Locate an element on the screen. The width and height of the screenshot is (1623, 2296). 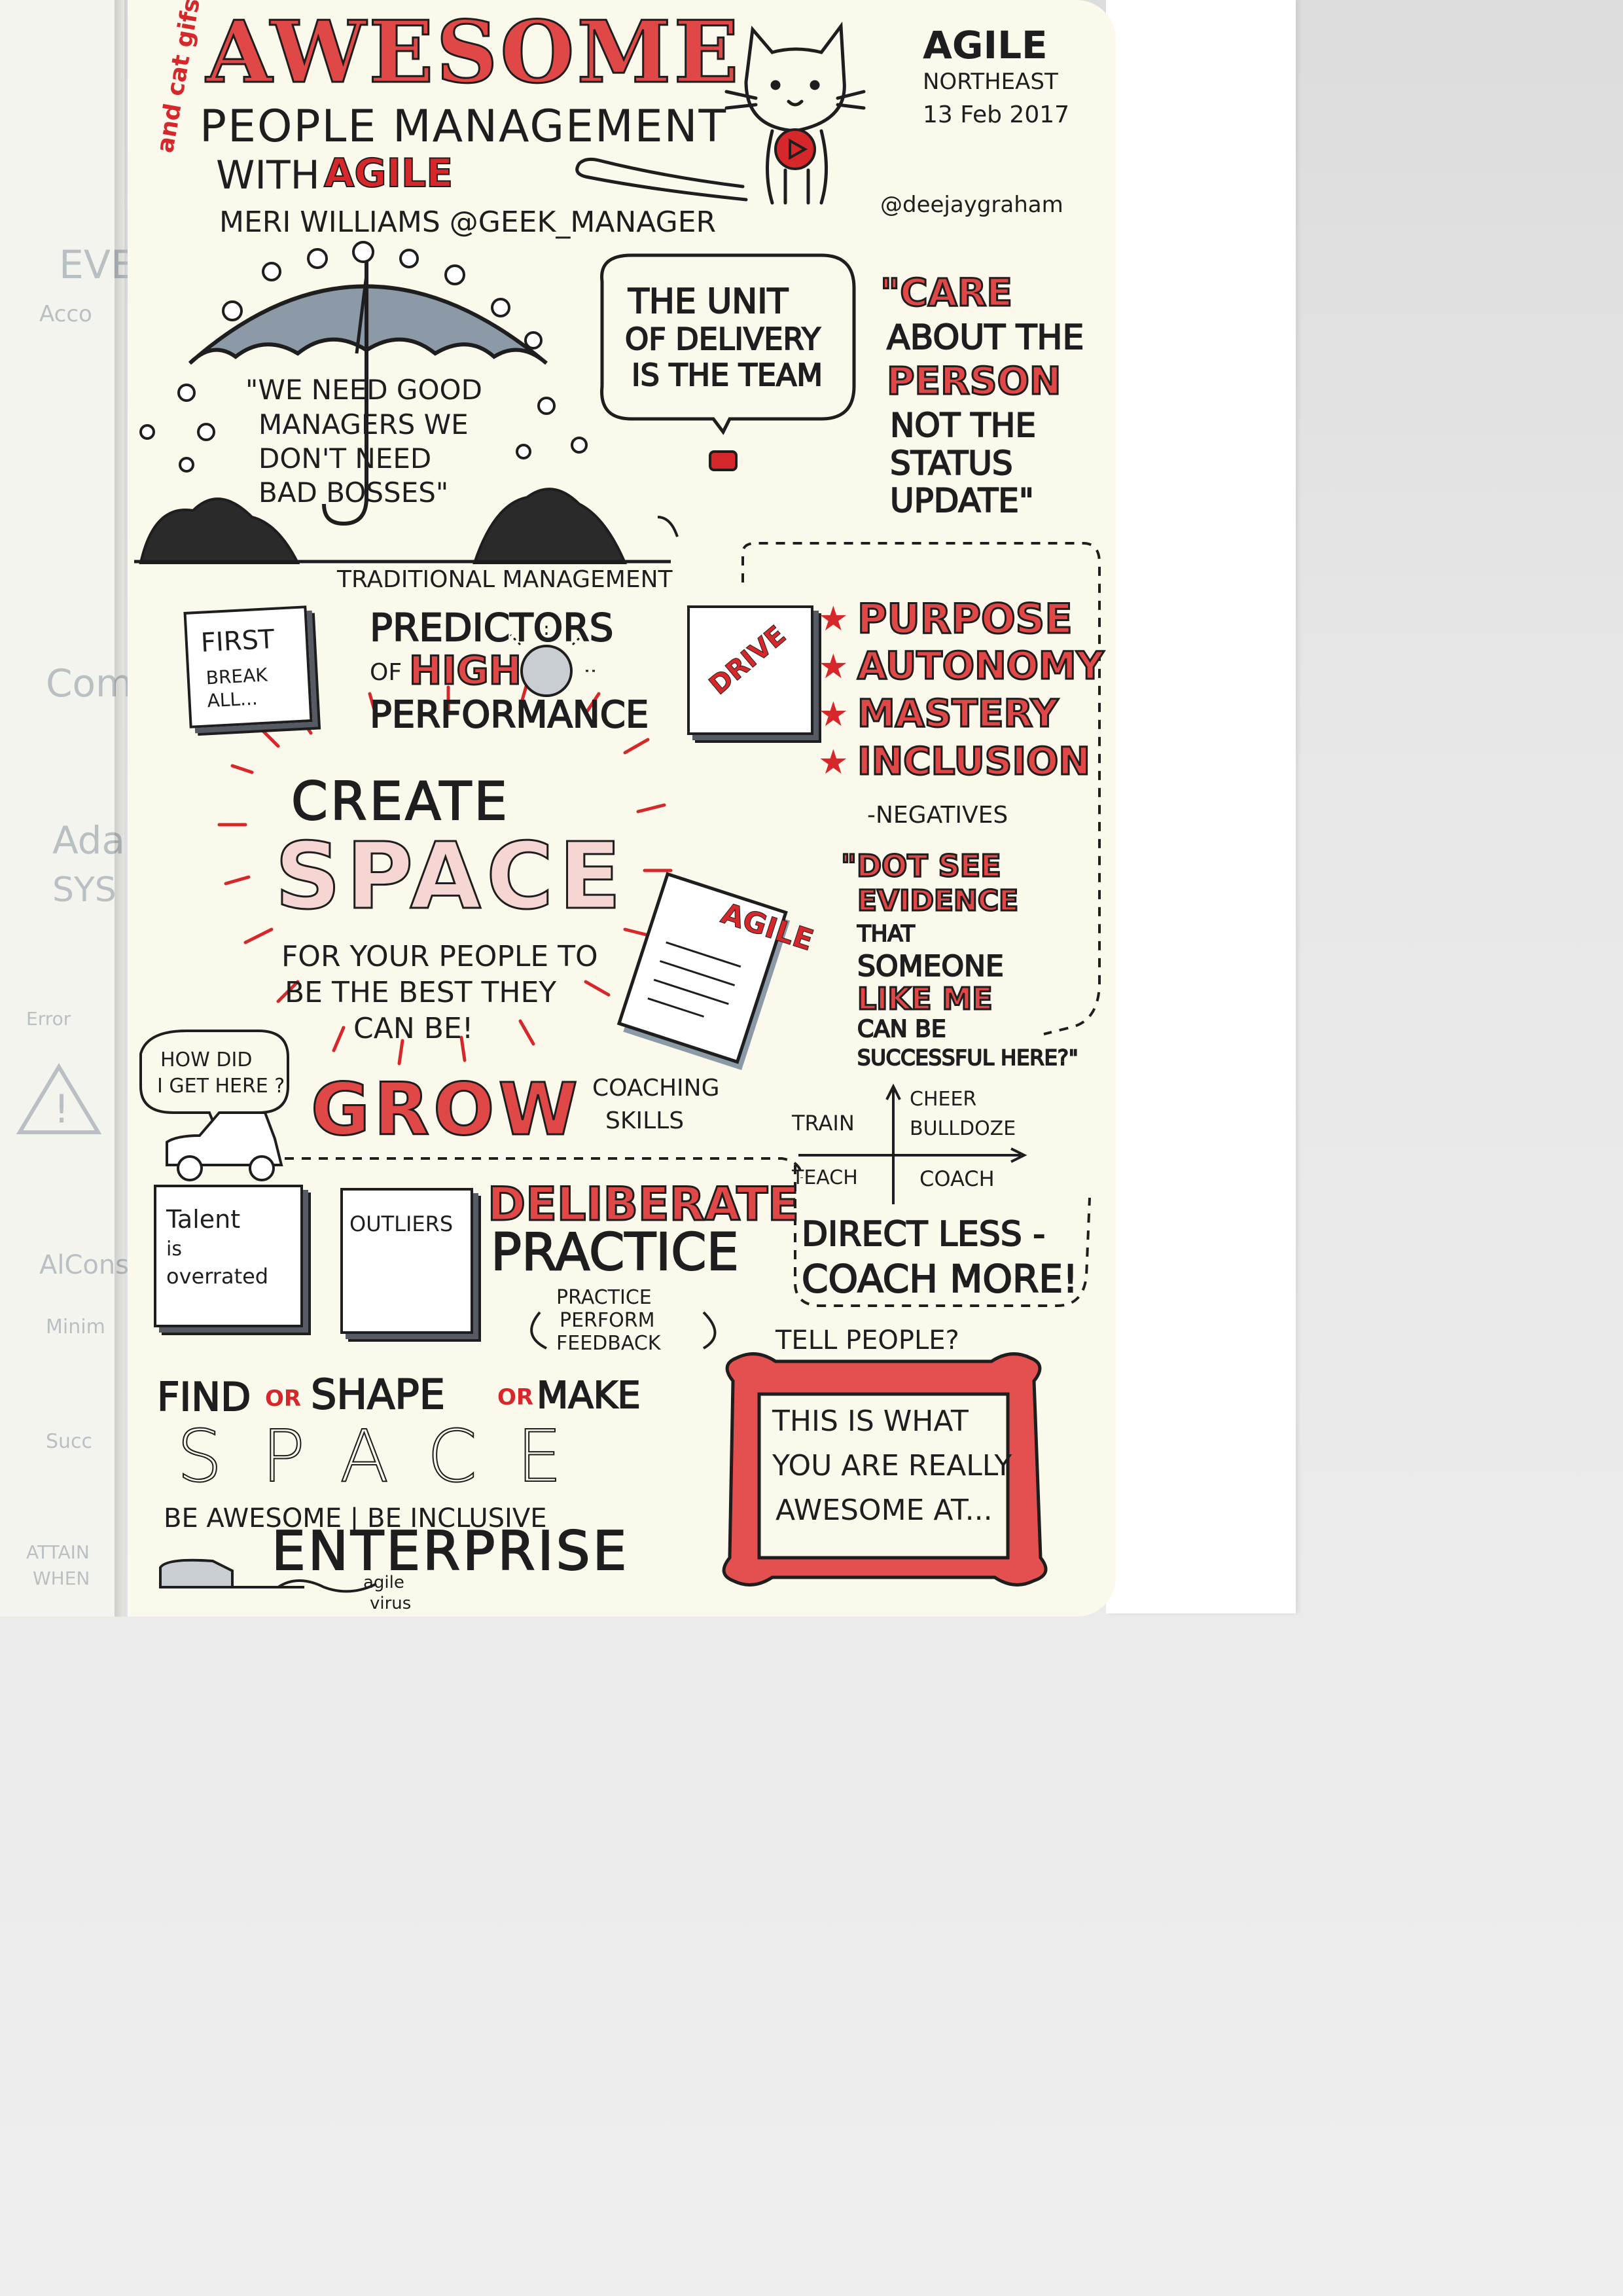
quadrant-label-bulldoze: BULLDOZE is located at coordinates (963, 1128).